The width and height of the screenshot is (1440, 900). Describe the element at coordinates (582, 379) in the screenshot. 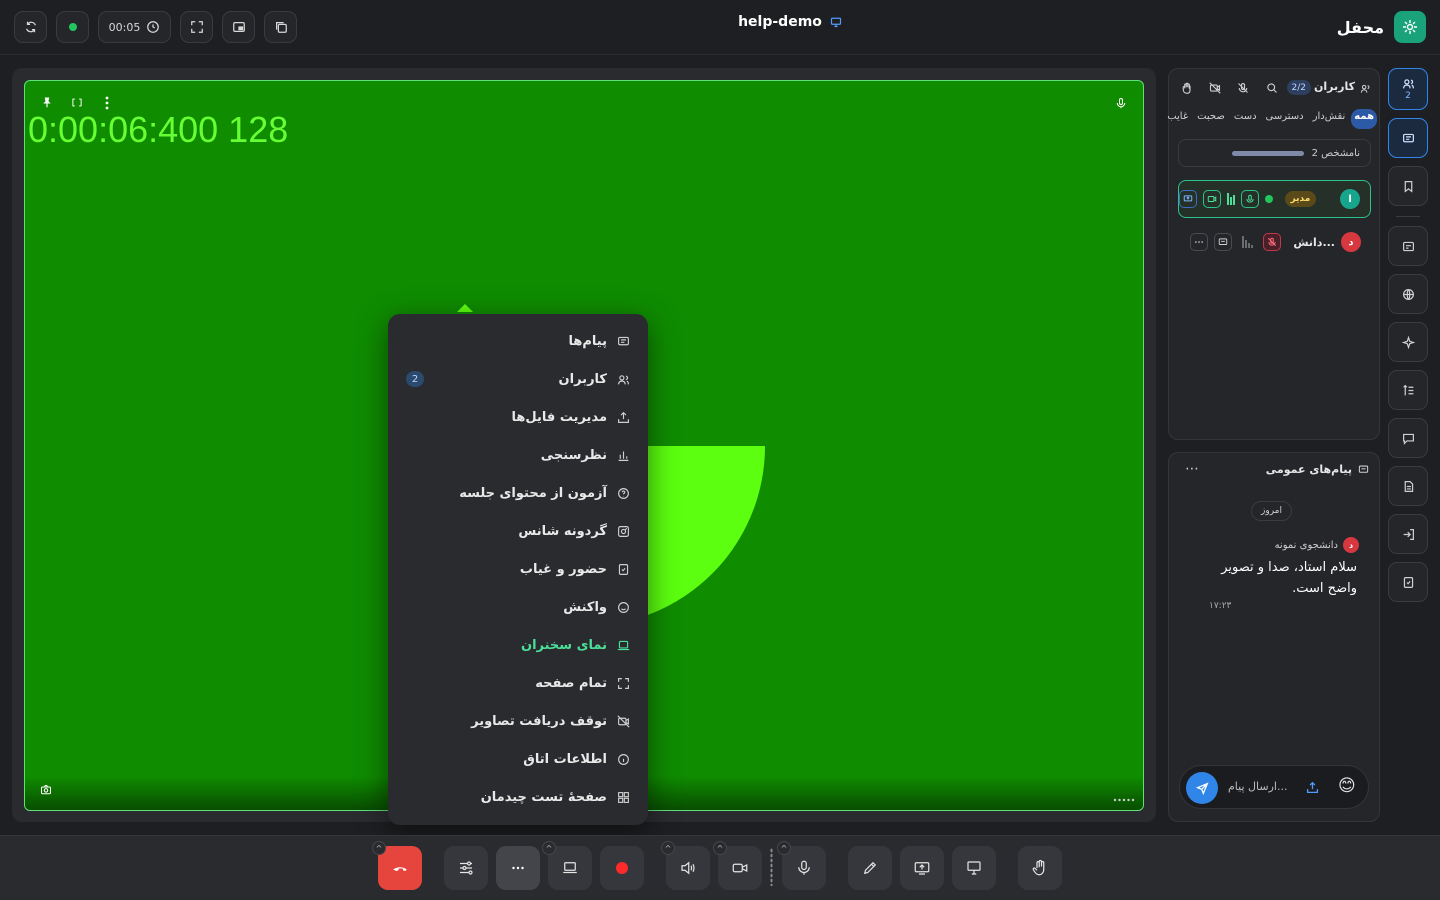

I see `menu-item-label: کاربران` at that location.